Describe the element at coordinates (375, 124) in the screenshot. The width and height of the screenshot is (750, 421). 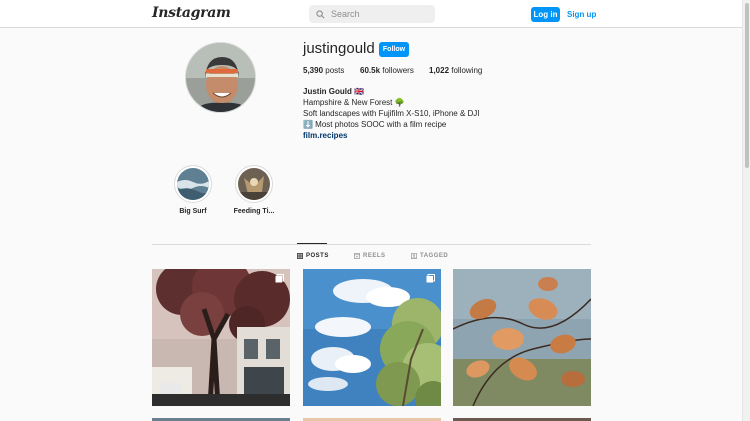
I see `bio-line: ⬇️ Most photos SOOC with a film recipe` at that location.